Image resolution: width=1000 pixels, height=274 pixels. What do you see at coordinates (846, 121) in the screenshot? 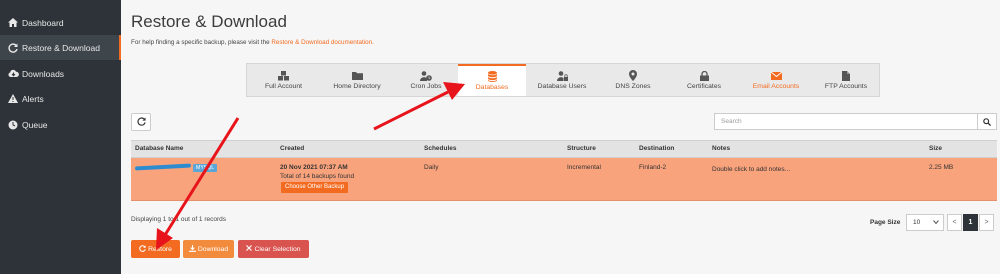
I see `search-input` at bounding box center [846, 121].